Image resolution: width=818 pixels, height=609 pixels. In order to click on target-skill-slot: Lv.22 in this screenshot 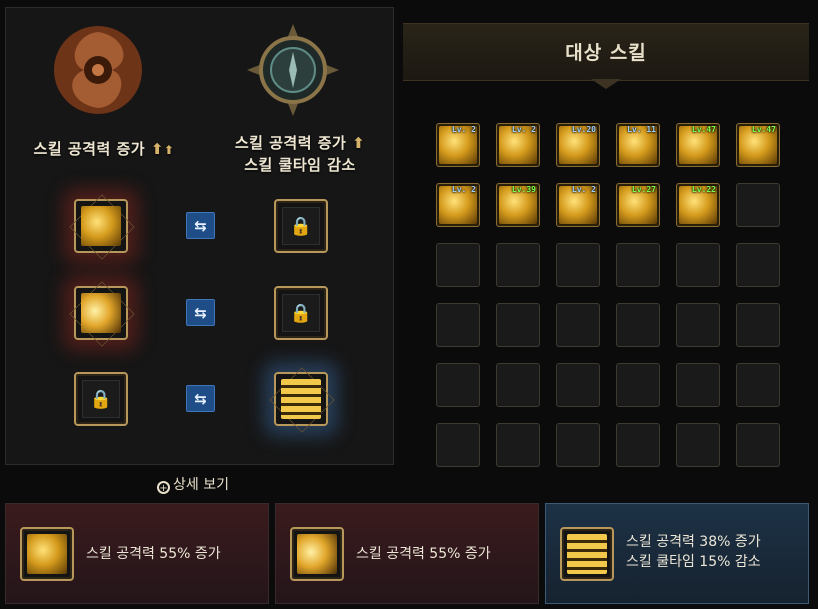, I will do `click(698, 205)`.